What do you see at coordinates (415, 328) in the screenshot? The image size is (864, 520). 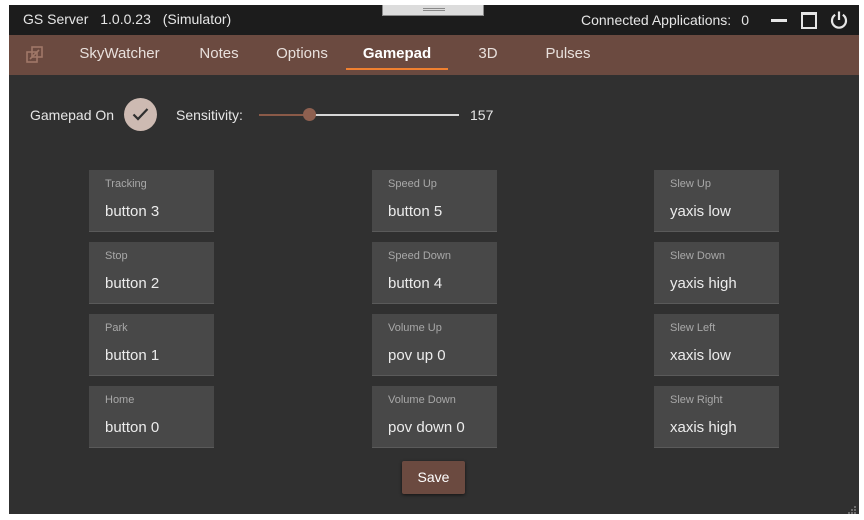 I see `field-label: Volume Up` at bounding box center [415, 328].